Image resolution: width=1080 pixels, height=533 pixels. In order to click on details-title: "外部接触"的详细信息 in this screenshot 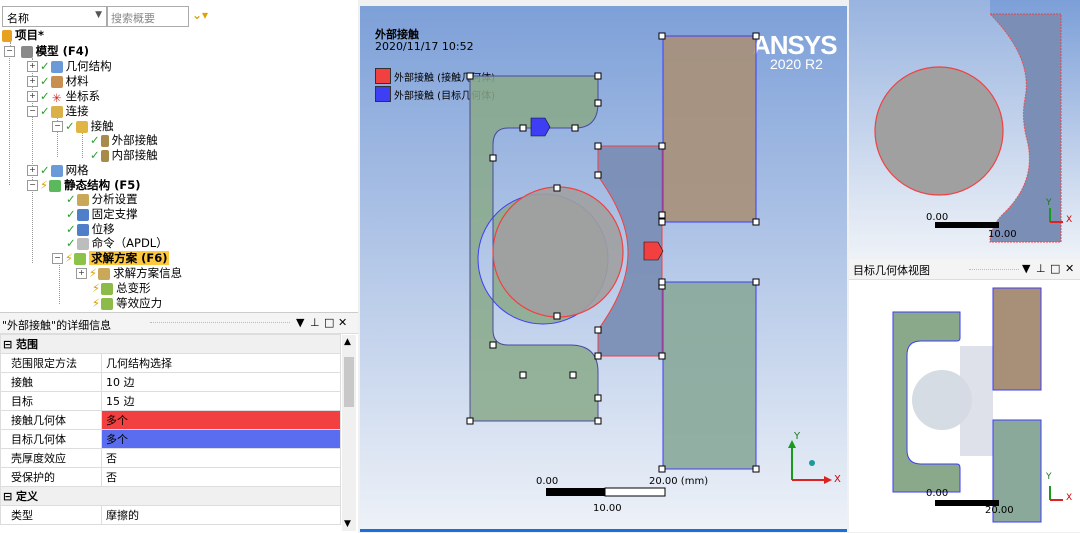, I will do `click(57, 325)`.